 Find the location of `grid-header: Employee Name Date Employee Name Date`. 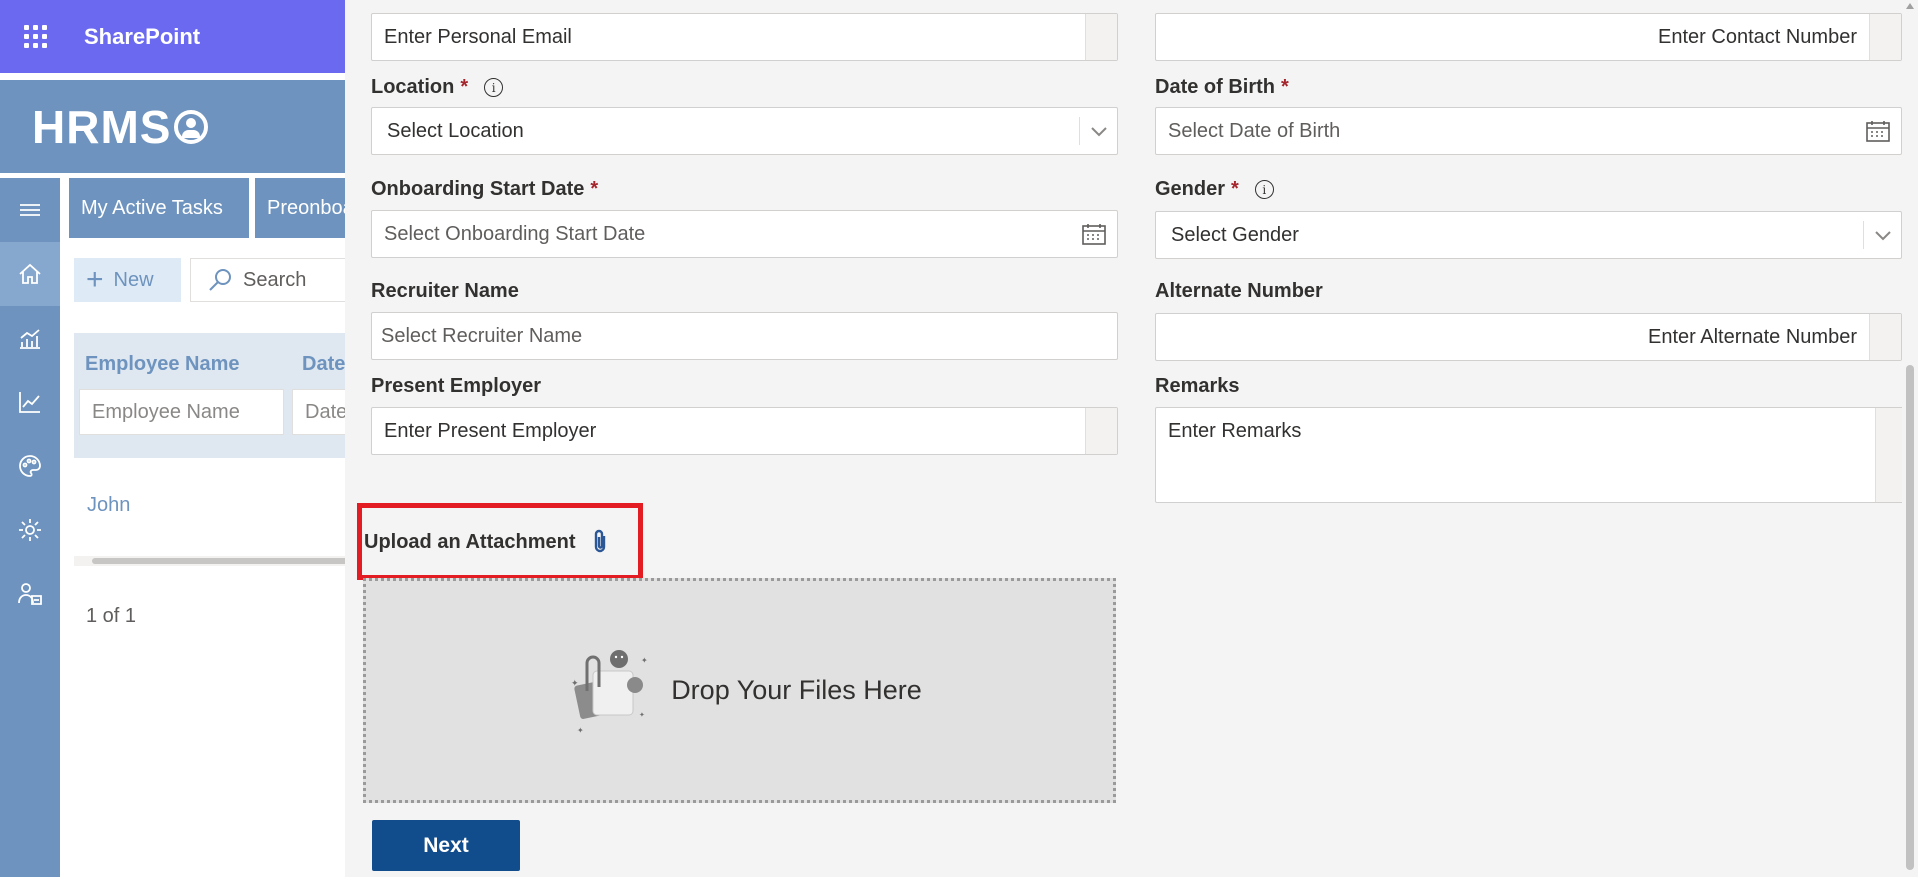

grid-header: Employee Name Date Employee Name Date is located at coordinates (224, 395).